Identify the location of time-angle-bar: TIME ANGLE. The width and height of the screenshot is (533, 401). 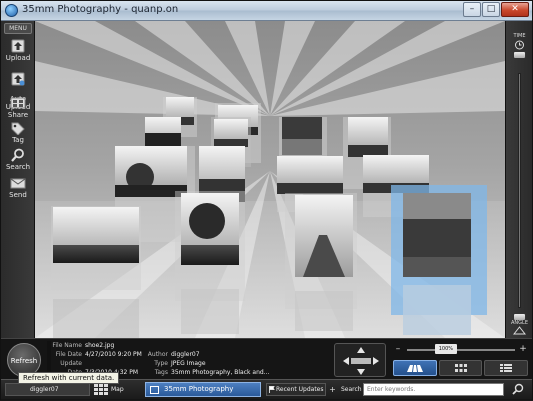
(518, 179).